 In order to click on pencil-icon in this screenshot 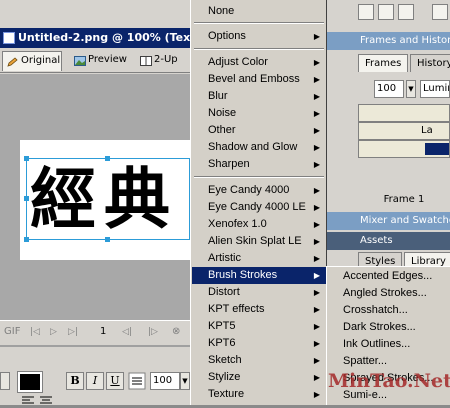, I will do `click(12, 61)`.